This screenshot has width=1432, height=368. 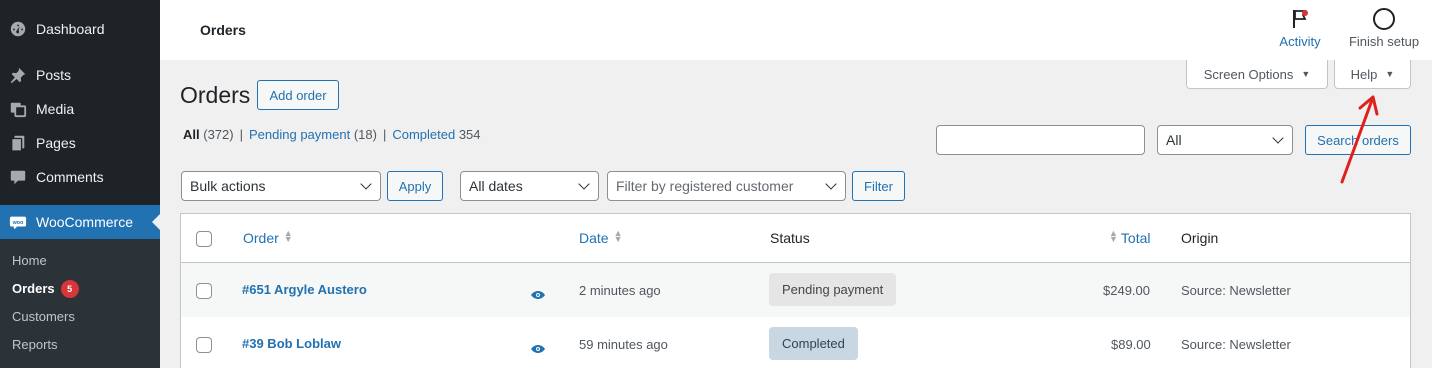 I want to click on customer-filter-placeholder: Filter by registered customer, so click(x=705, y=186).